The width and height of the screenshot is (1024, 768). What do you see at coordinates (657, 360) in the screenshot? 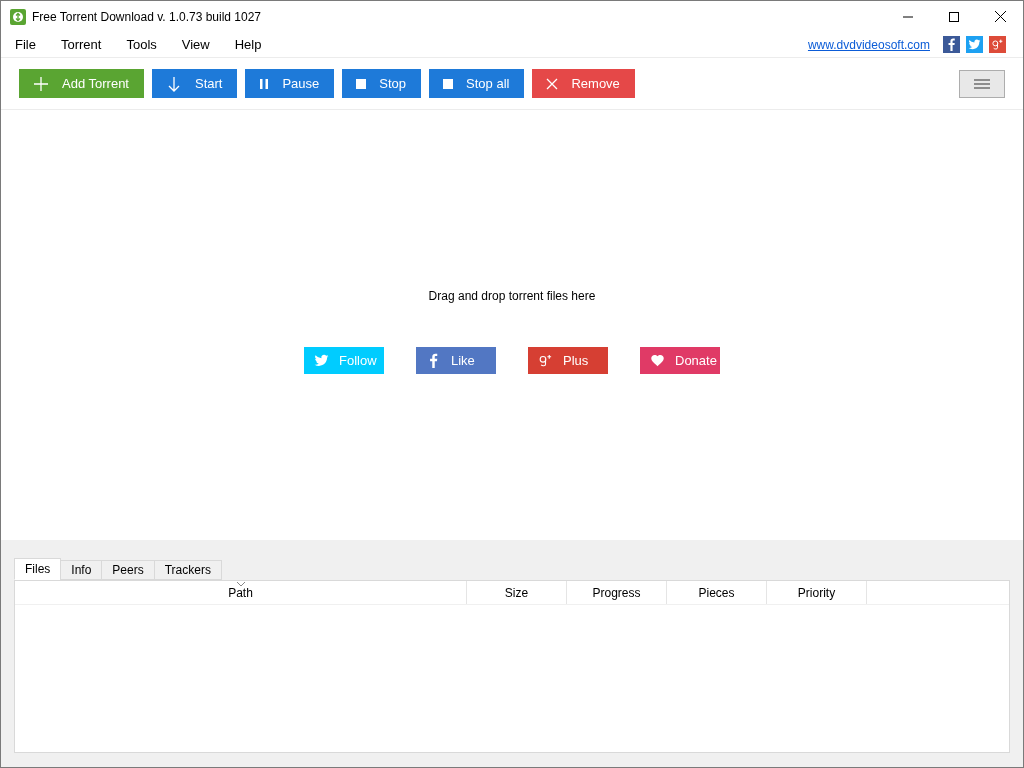
I see `heart-icon` at bounding box center [657, 360].